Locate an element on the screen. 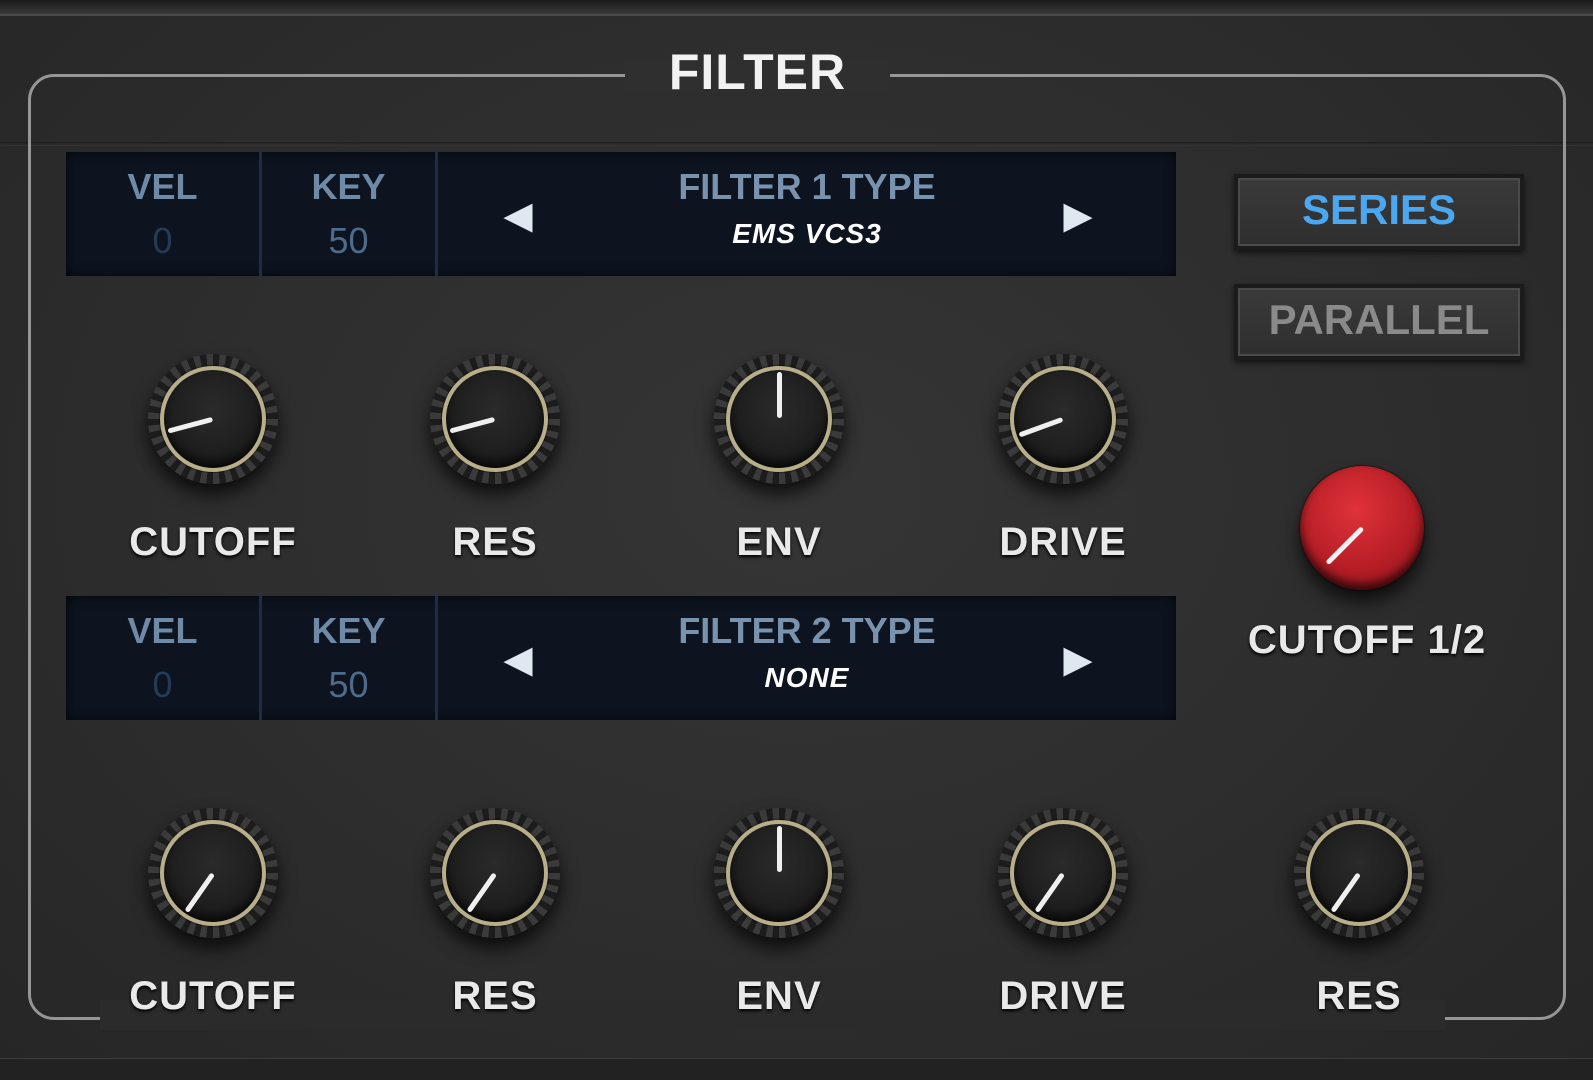 The width and height of the screenshot is (1593, 1080). bottom-edge is located at coordinates (796, 1069).